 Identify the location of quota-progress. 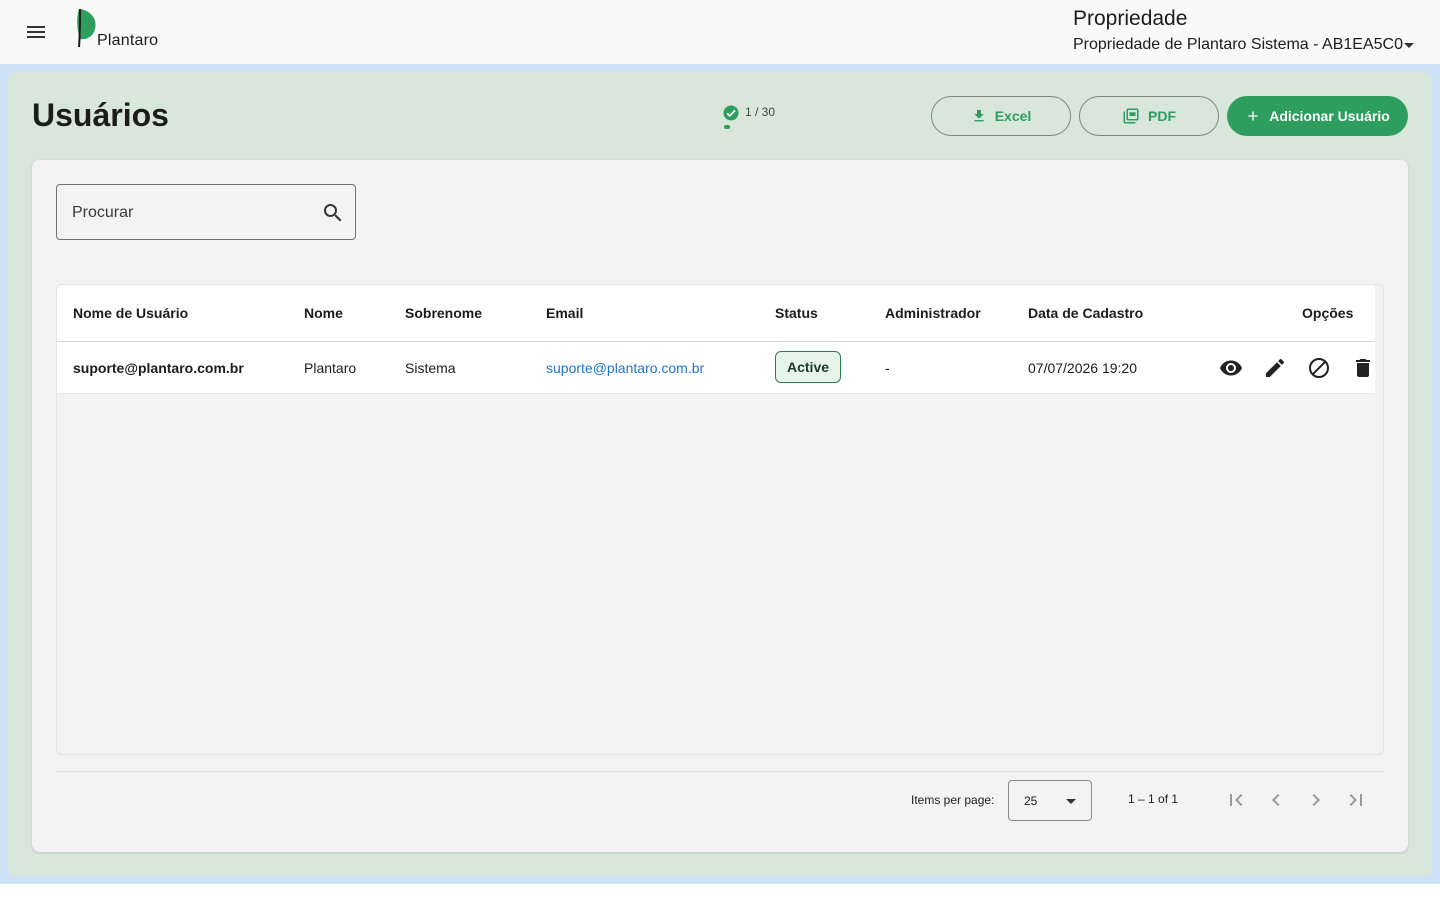
(727, 127).